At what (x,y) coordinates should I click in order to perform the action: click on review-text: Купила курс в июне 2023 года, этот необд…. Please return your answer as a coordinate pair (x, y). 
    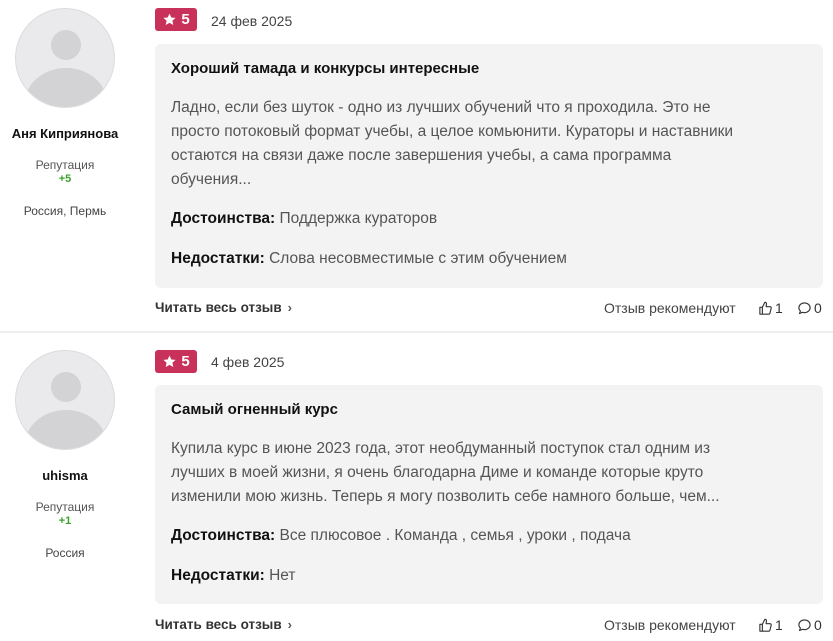
    Looking at the image, I should click on (486, 473).